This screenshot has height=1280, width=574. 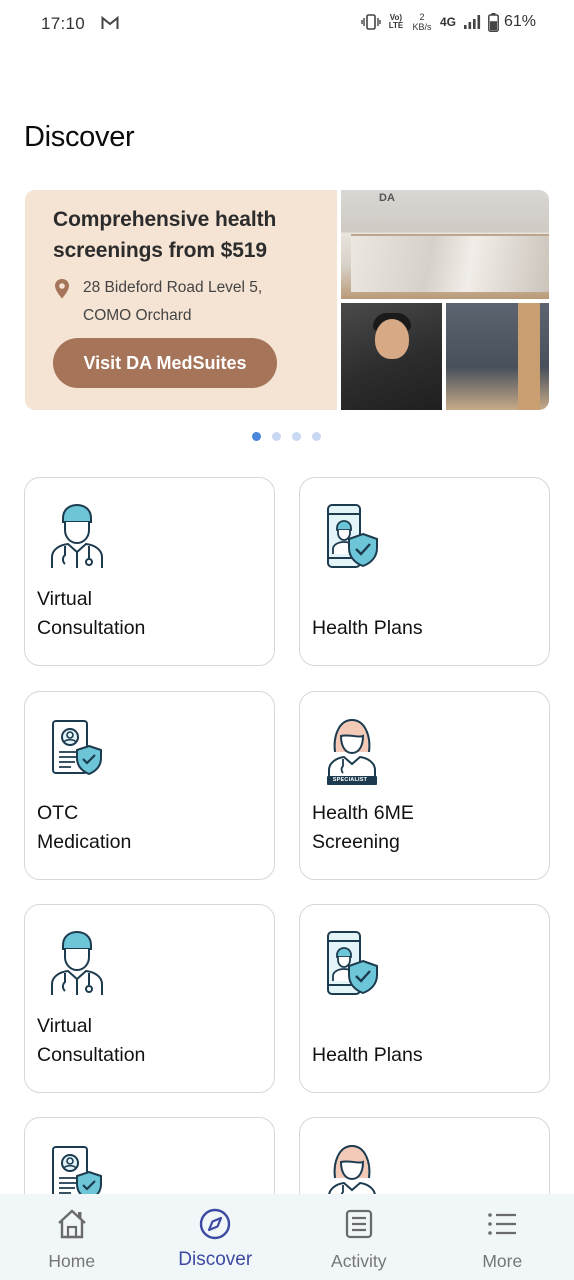 I want to click on card-otc-medication: OTC Medication, so click(x=149, y=785).